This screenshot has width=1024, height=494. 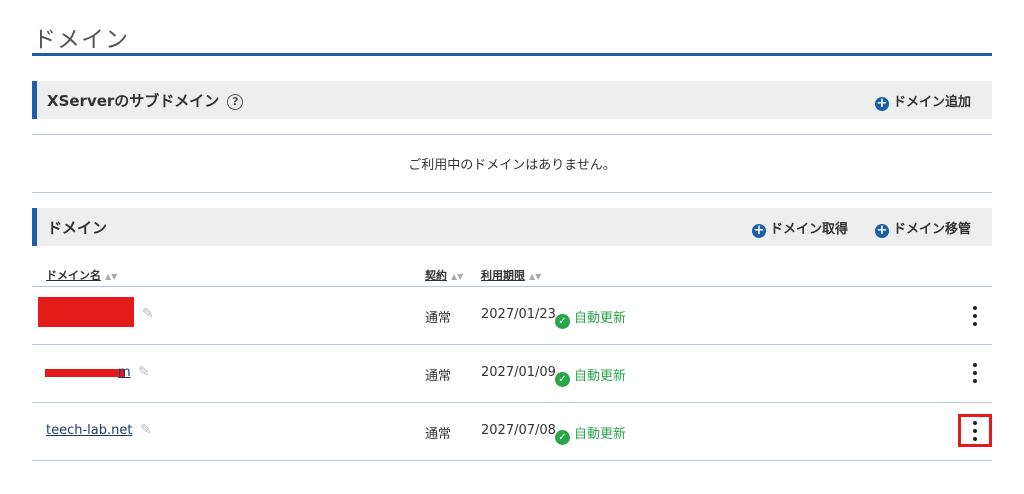 What do you see at coordinates (124, 372) in the screenshot?
I see `domain-link: m` at bounding box center [124, 372].